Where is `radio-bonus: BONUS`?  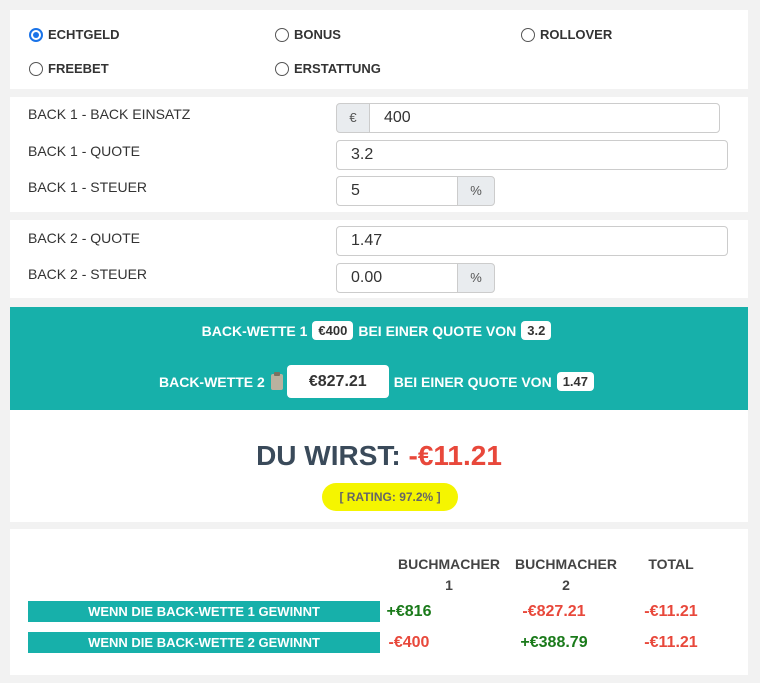 radio-bonus: BONUS is located at coordinates (308, 34).